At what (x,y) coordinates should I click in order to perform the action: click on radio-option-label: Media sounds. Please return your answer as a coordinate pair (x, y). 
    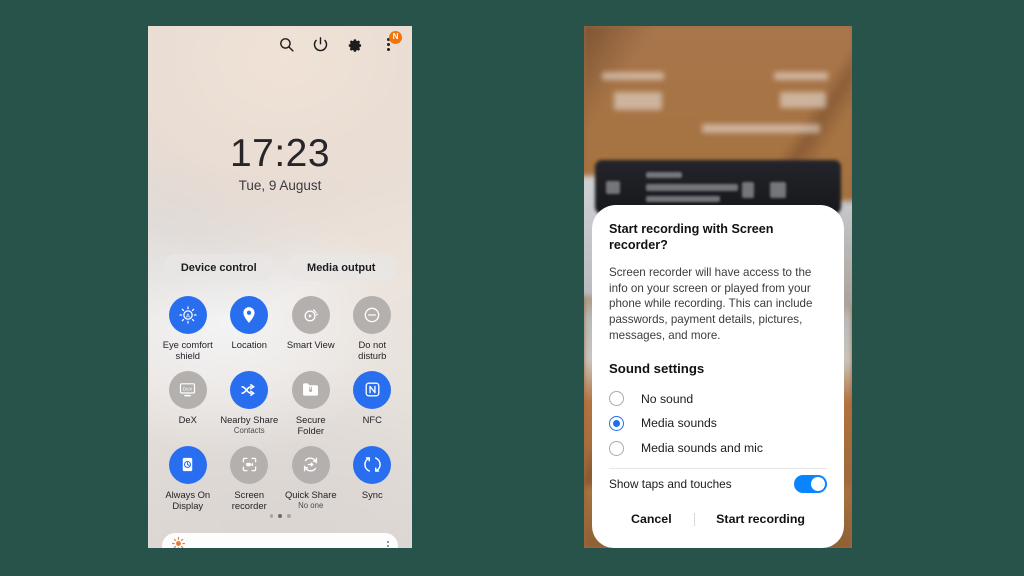
    Looking at the image, I should click on (679, 423).